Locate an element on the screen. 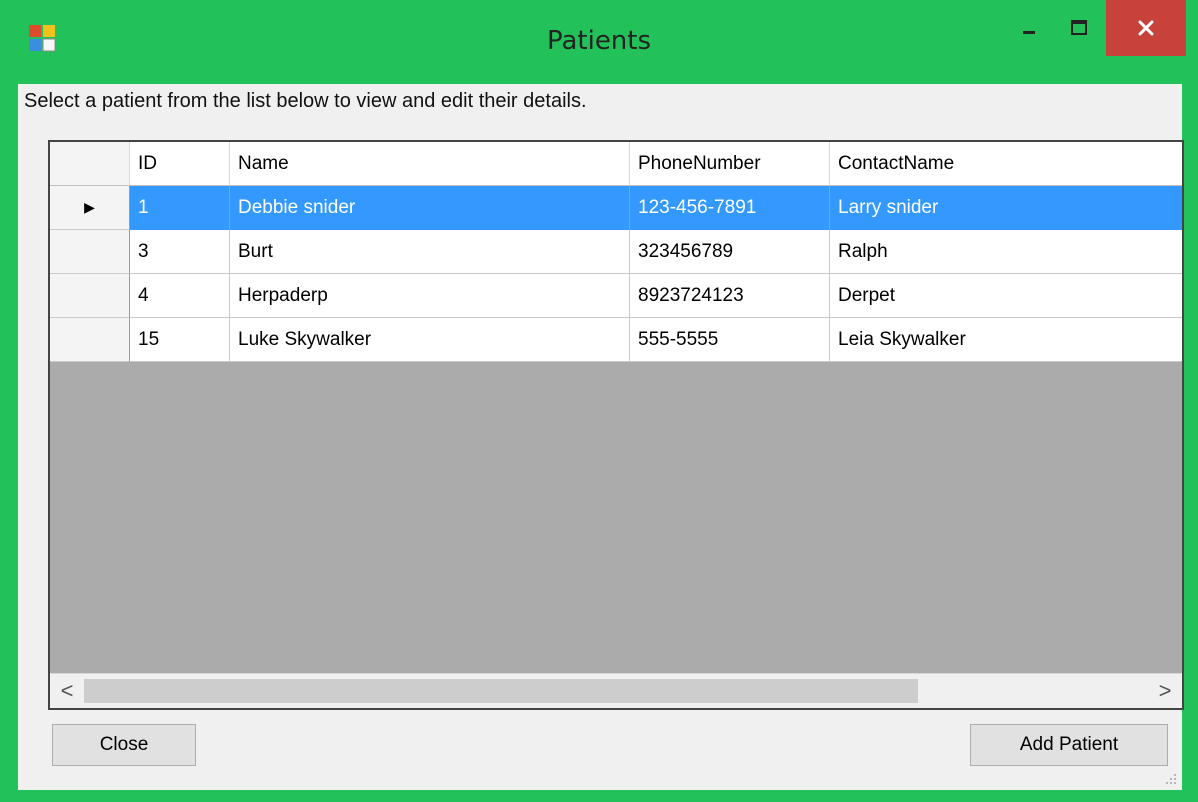 This screenshot has height=802, width=1198. cell-contact: Larry snider is located at coordinates (1006, 208).